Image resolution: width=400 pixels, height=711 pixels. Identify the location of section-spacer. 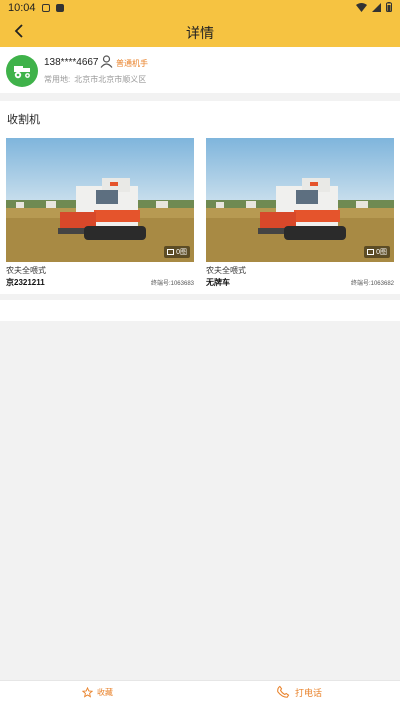
(200, 310).